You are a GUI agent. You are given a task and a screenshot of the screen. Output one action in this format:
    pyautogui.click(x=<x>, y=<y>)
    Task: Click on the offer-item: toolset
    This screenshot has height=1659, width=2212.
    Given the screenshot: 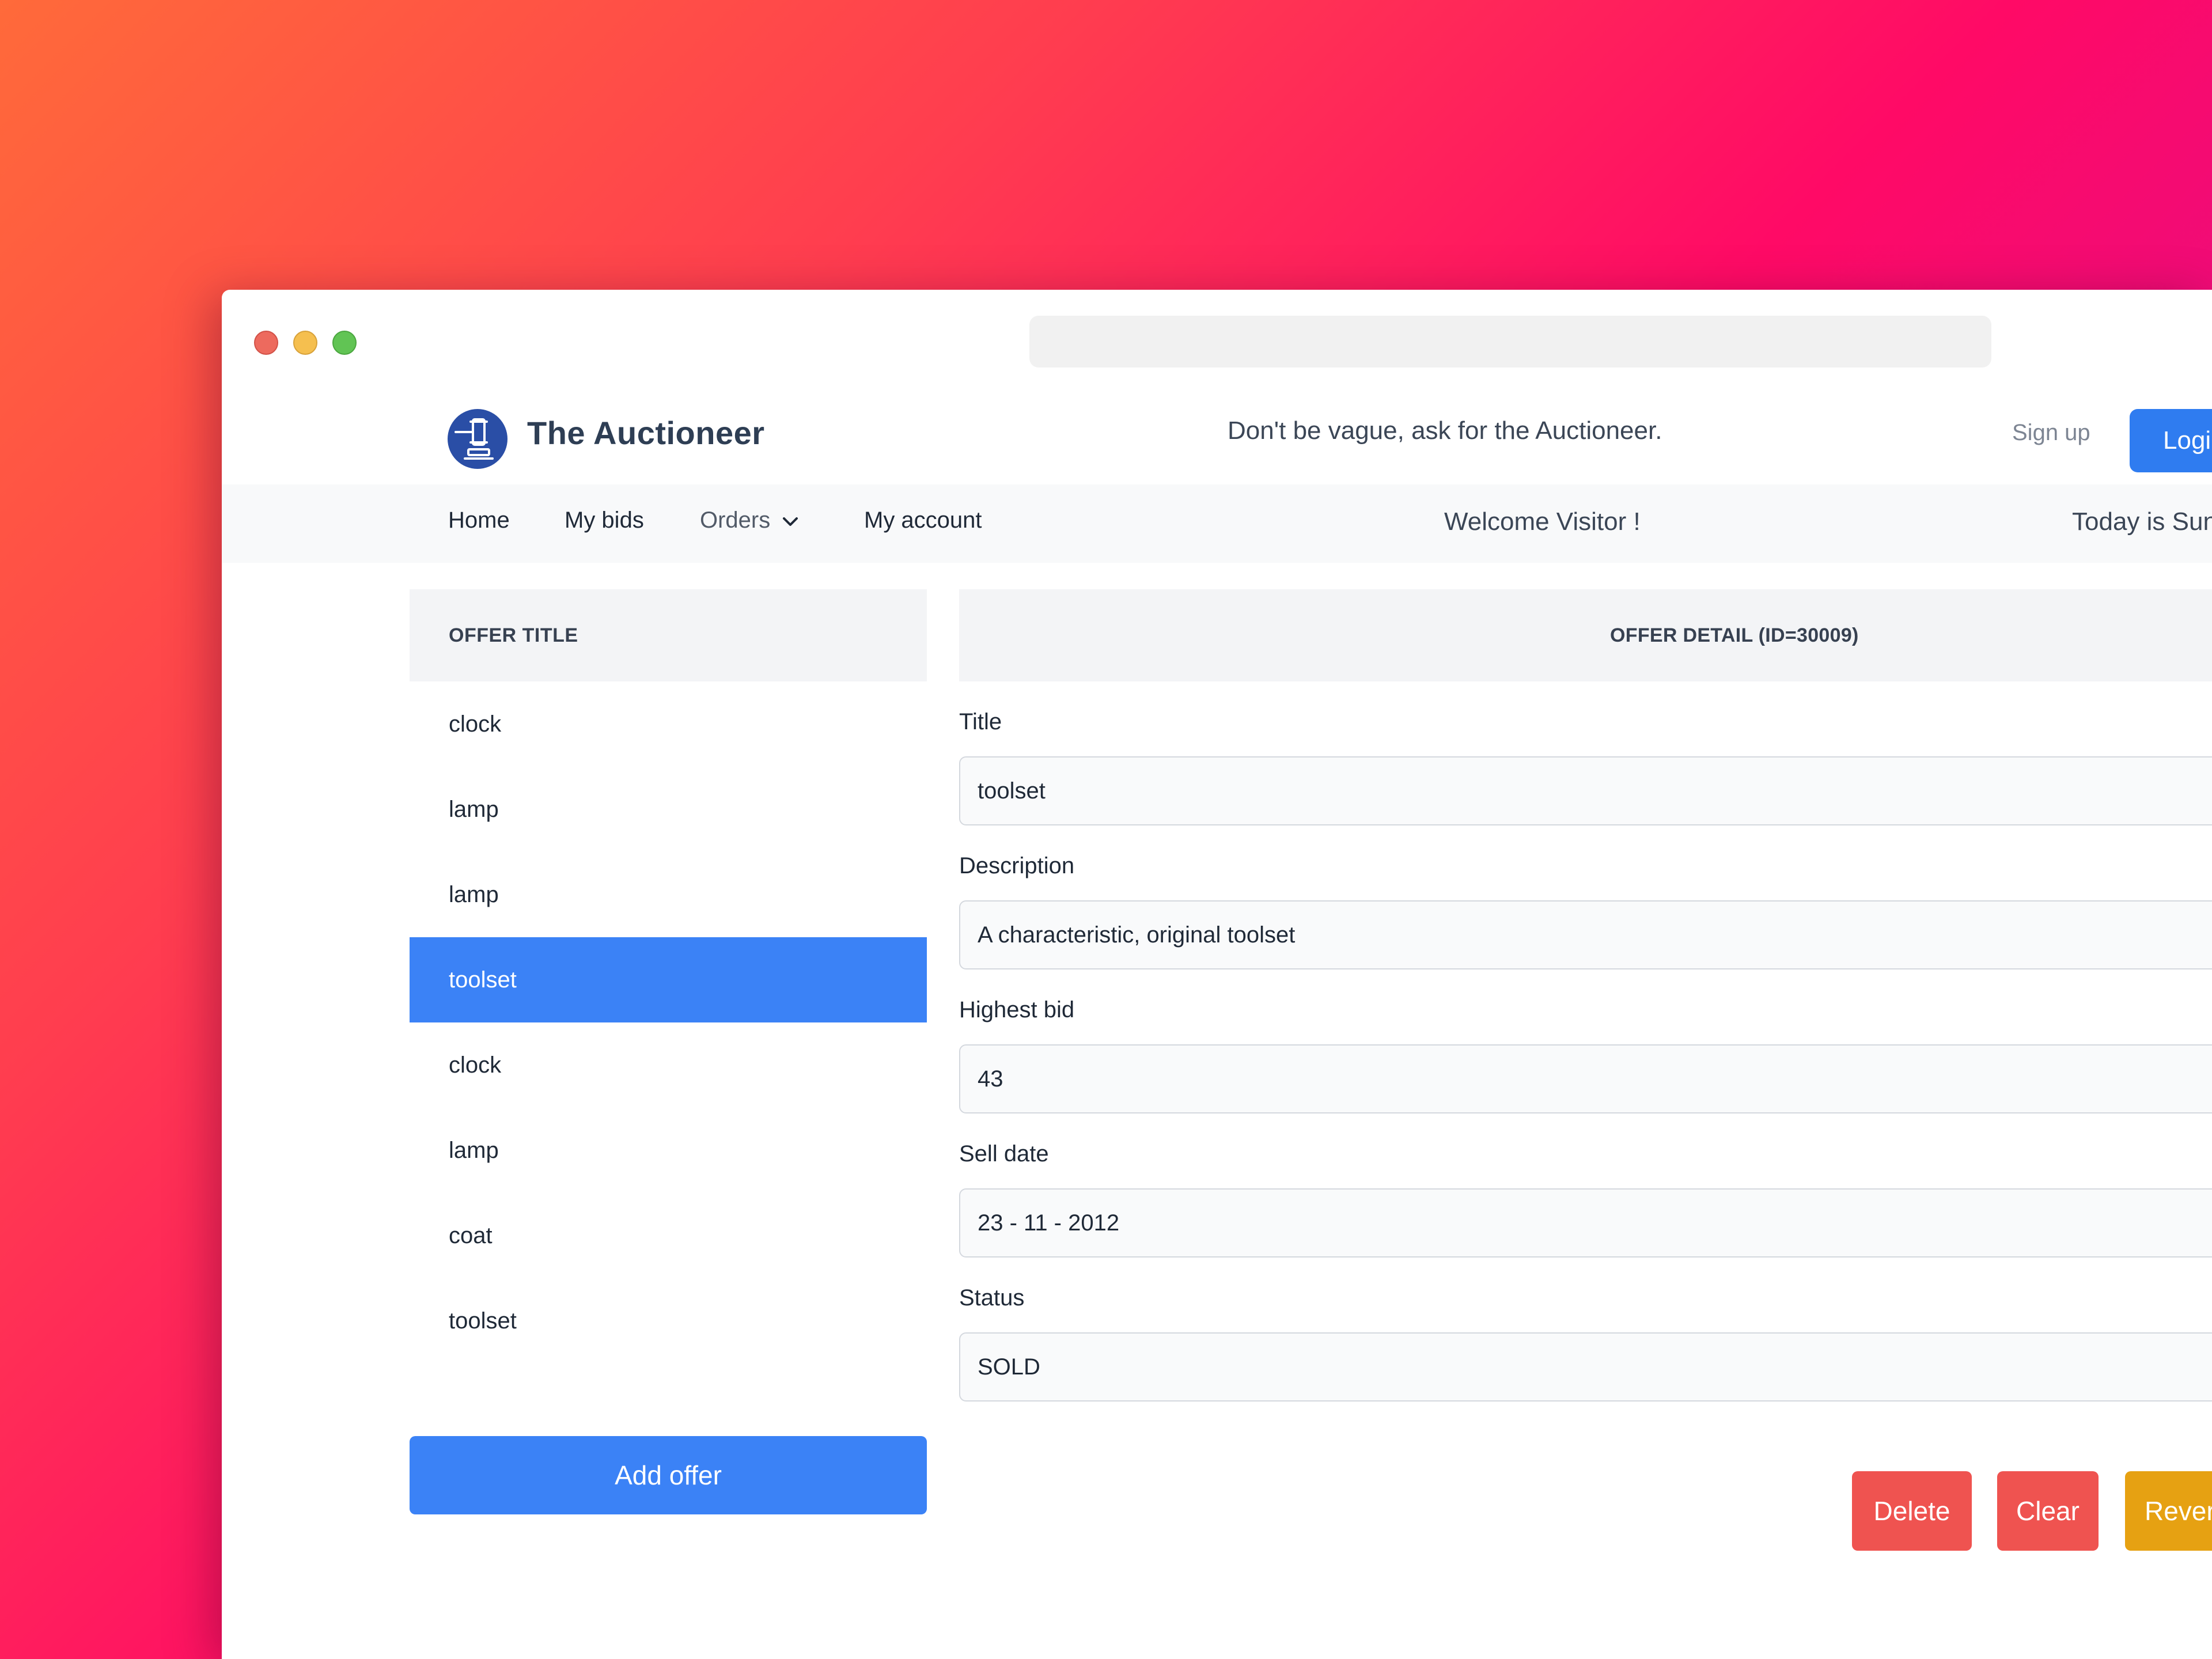 What is the action you would take?
    pyautogui.click(x=668, y=1320)
    